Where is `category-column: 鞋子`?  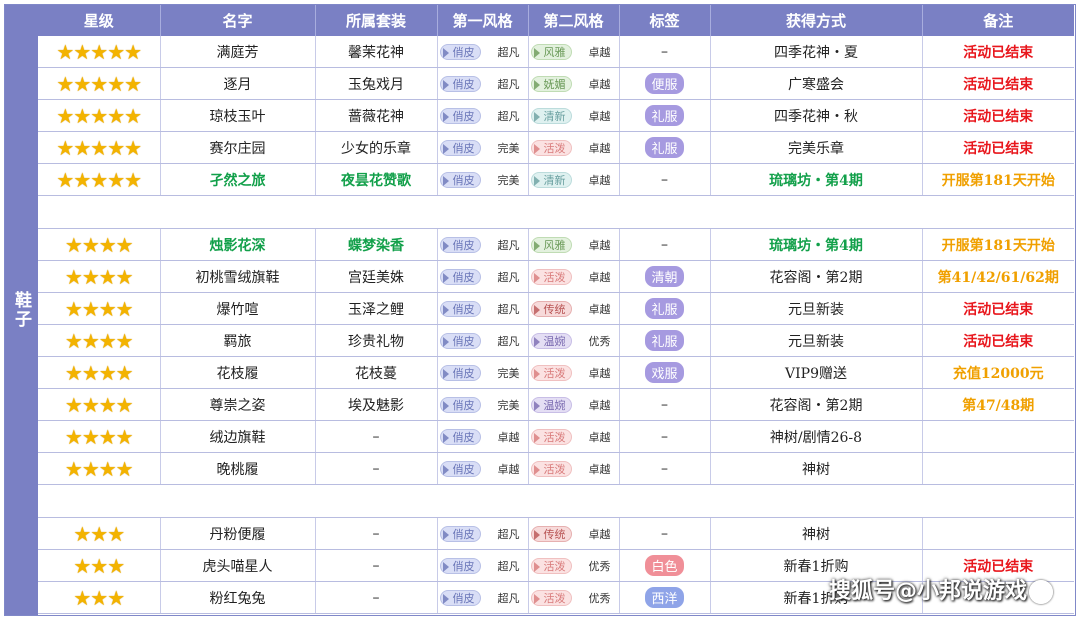 category-column: 鞋子 is located at coordinates (21, 310).